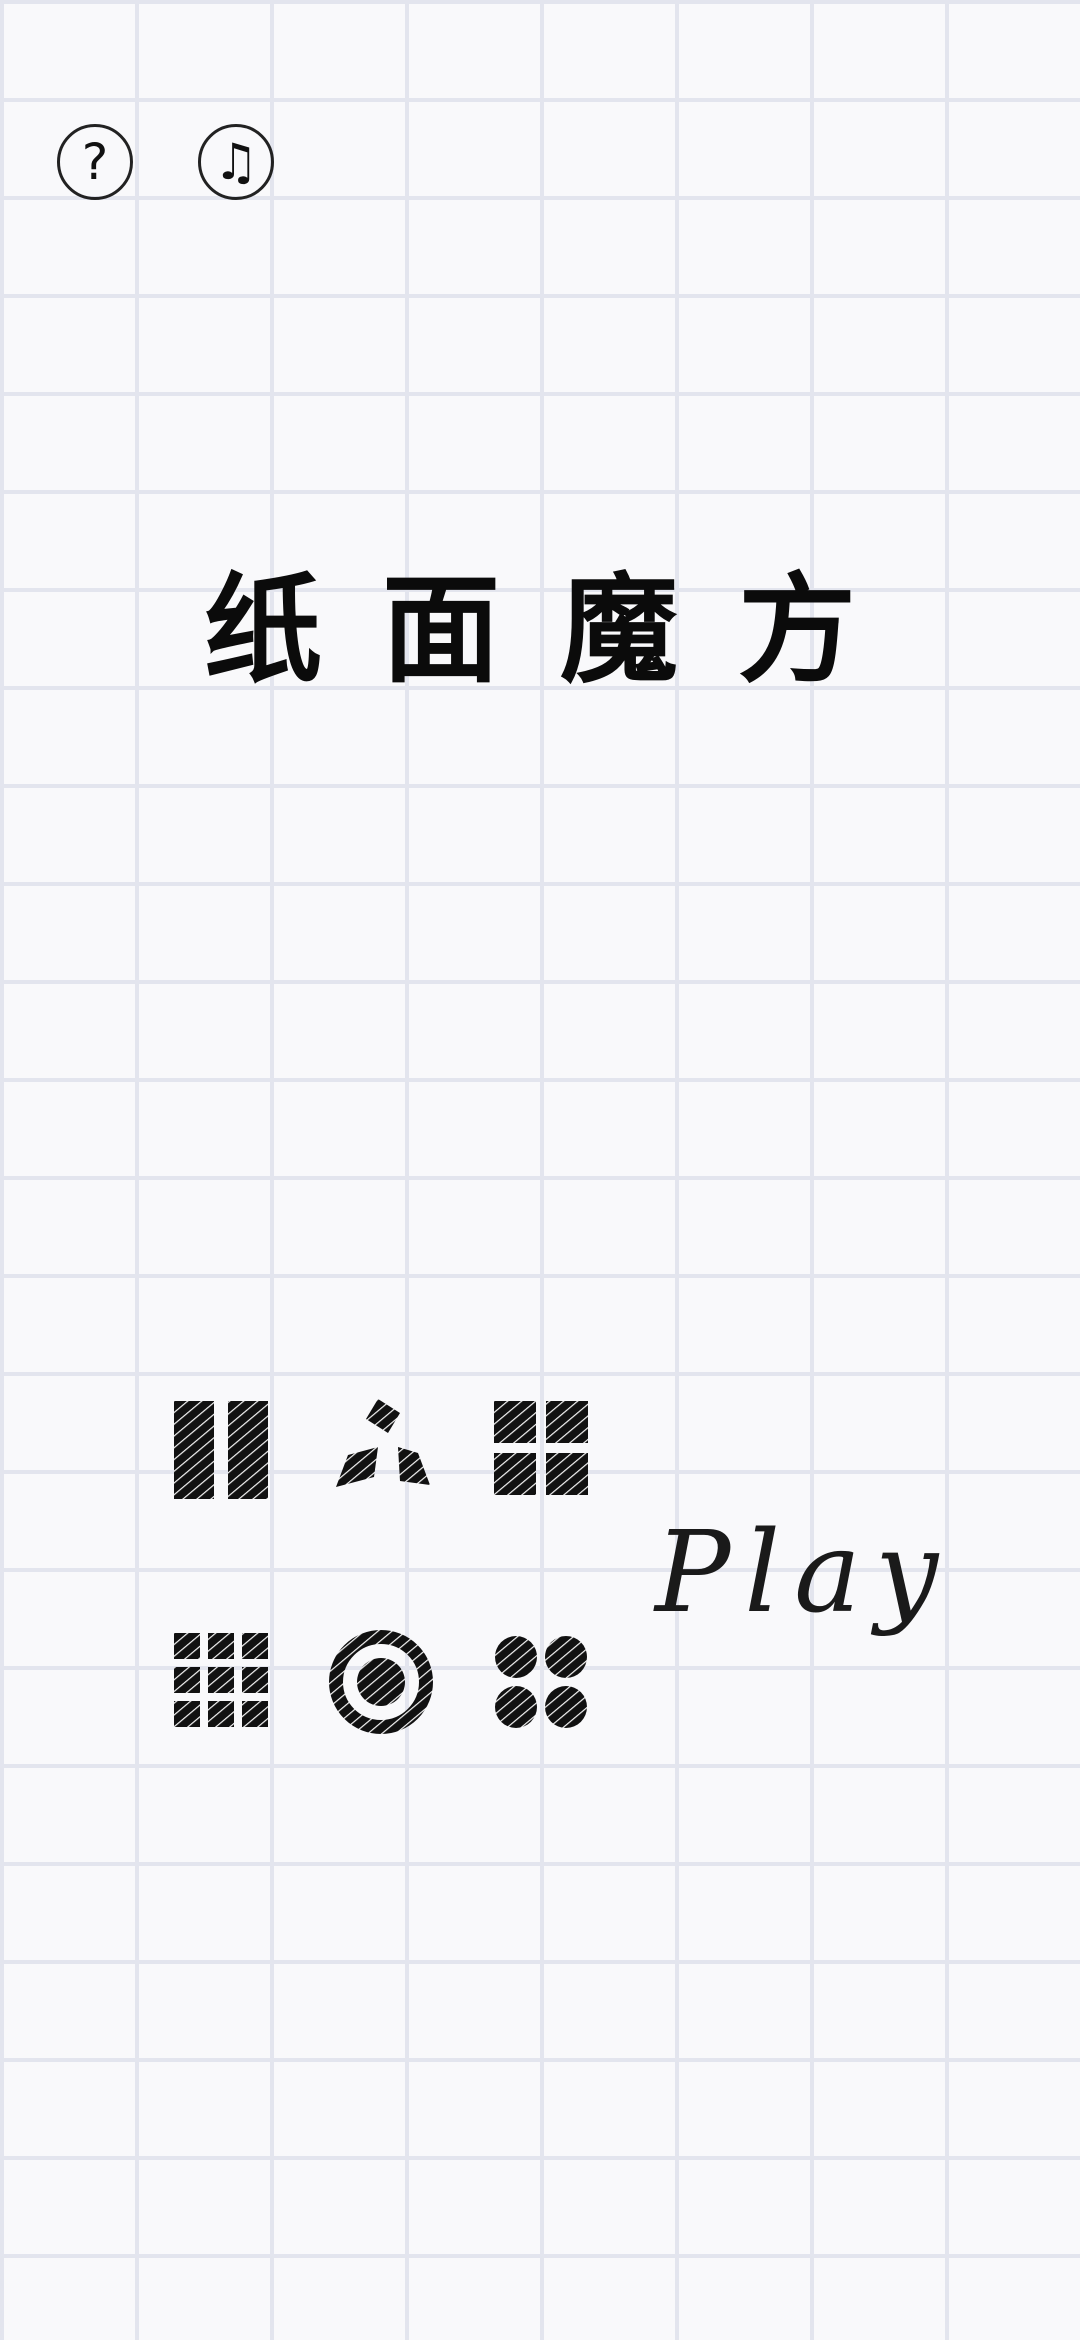  I want to click on music-button: ♫, so click(236, 162).